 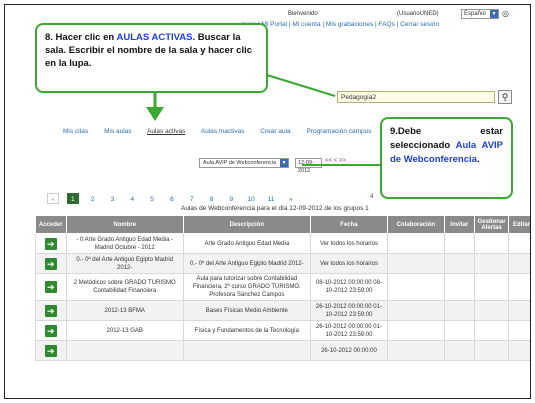 I want to click on row-nombre, so click(x=124, y=350).